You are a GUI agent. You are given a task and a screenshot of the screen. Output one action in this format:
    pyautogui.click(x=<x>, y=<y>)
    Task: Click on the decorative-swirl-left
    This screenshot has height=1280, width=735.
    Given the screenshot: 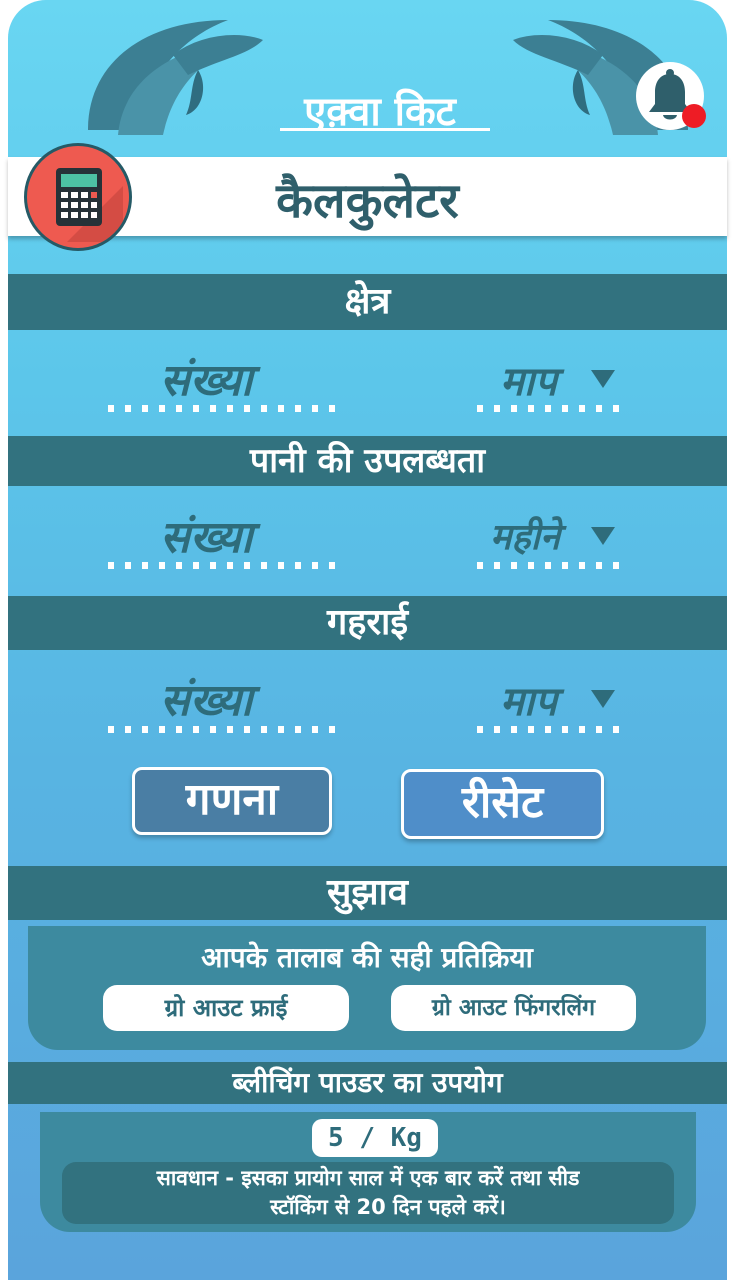 What is the action you would take?
    pyautogui.click(x=175, y=77)
    